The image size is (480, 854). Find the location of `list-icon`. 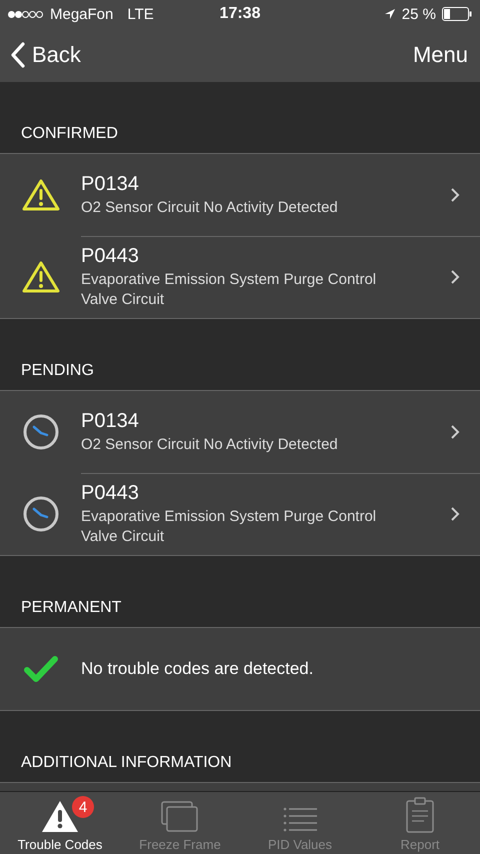

list-icon is located at coordinates (300, 820).